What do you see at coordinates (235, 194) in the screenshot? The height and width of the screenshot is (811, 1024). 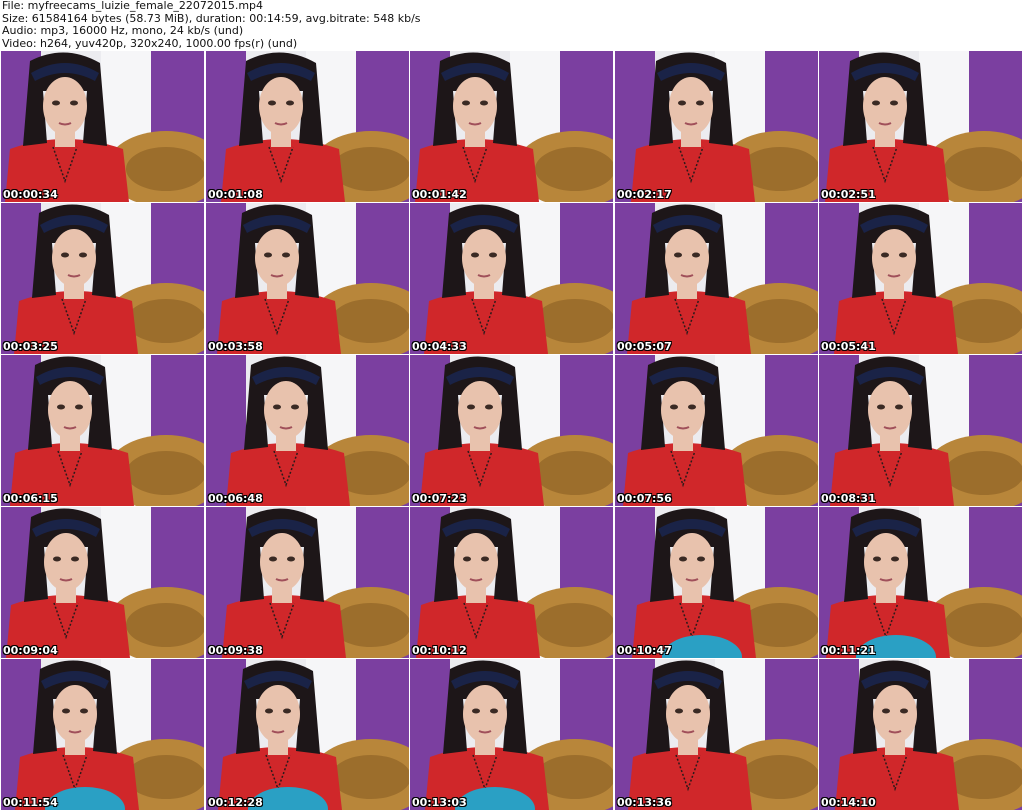 I see `thumbnail-timestamp: 00:01:08` at bounding box center [235, 194].